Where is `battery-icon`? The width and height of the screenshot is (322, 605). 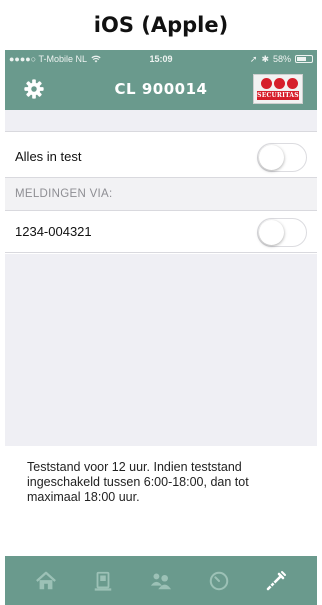 battery-icon is located at coordinates (304, 59).